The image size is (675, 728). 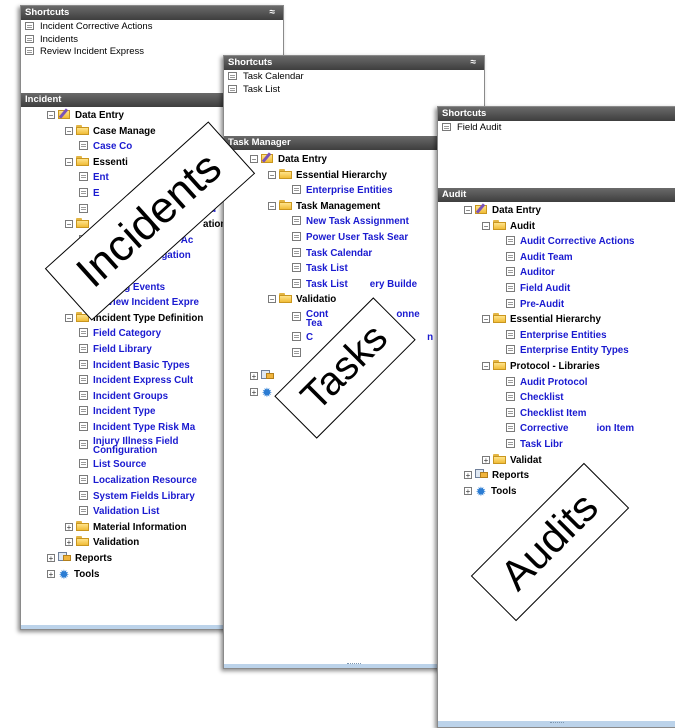 What do you see at coordinates (96, 193) in the screenshot?
I see `leaf-link: E` at bounding box center [96, 193].